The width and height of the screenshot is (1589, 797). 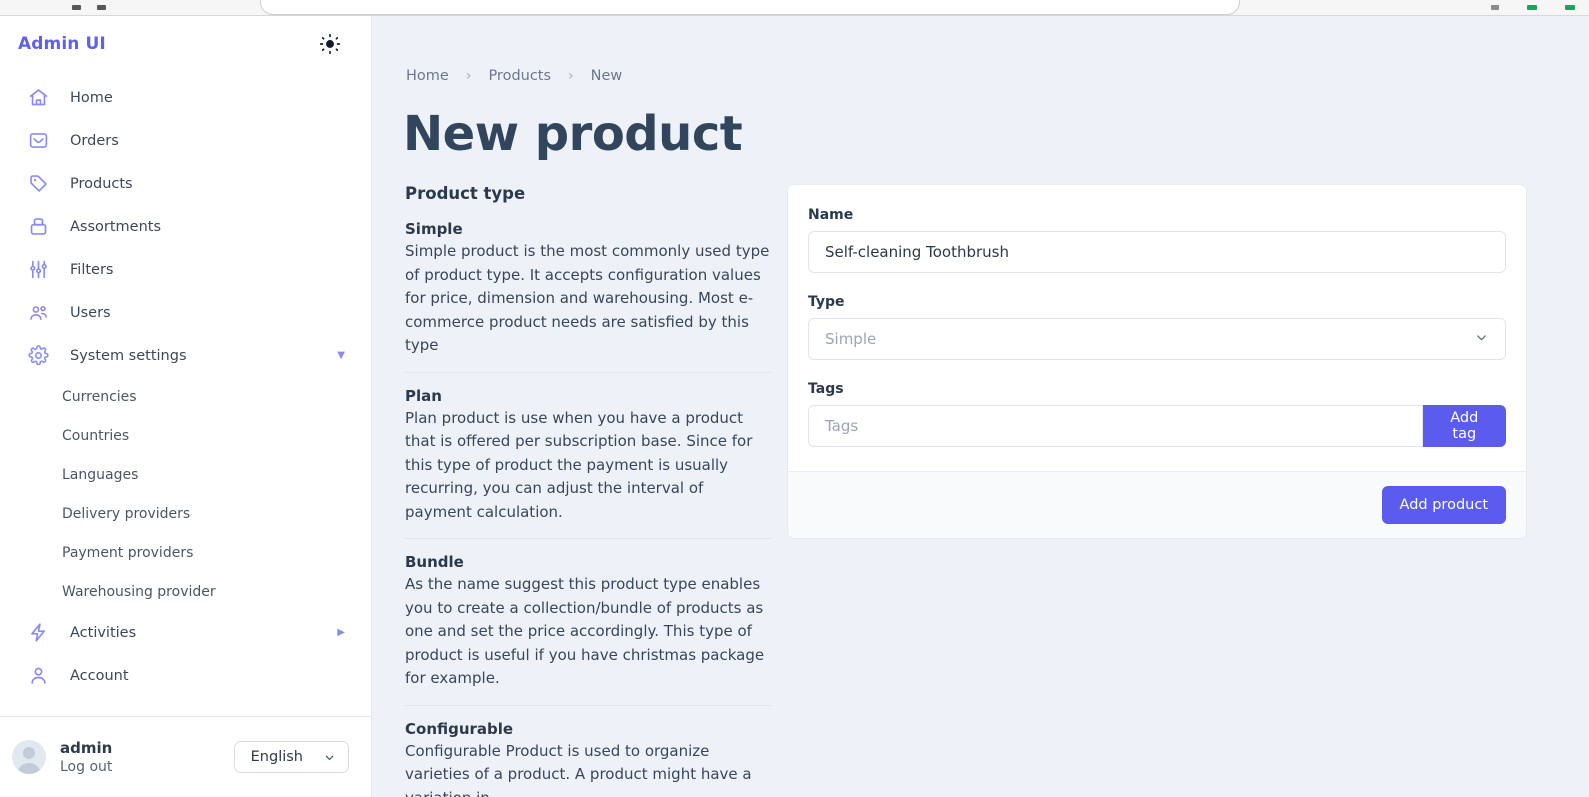 I want to click on user-icon, so click(x=38, y=676).